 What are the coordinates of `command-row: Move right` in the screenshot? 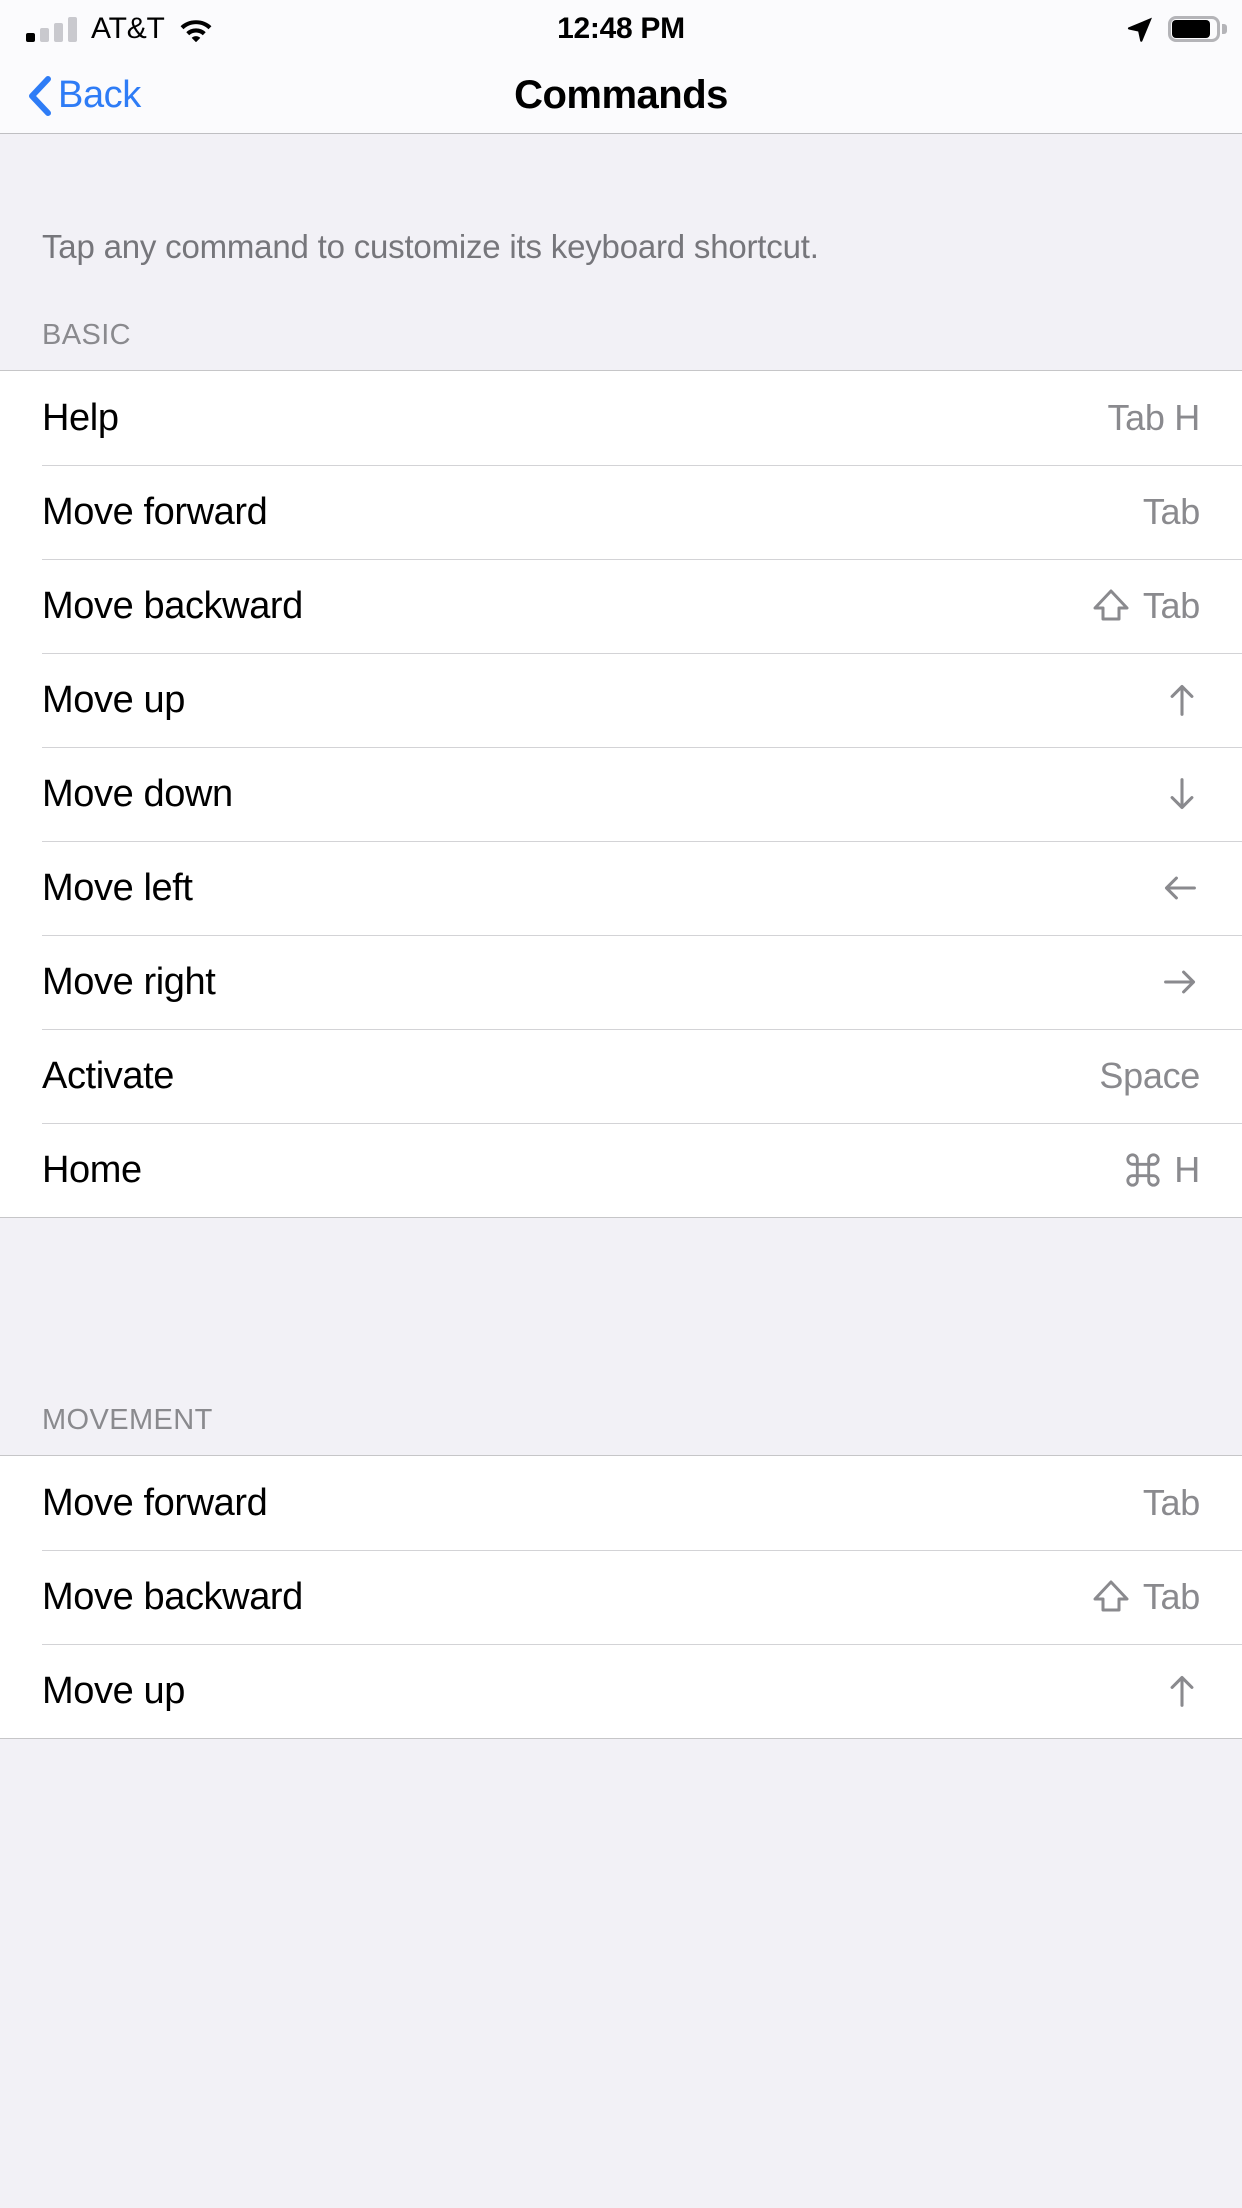 It's located at (621, 982).